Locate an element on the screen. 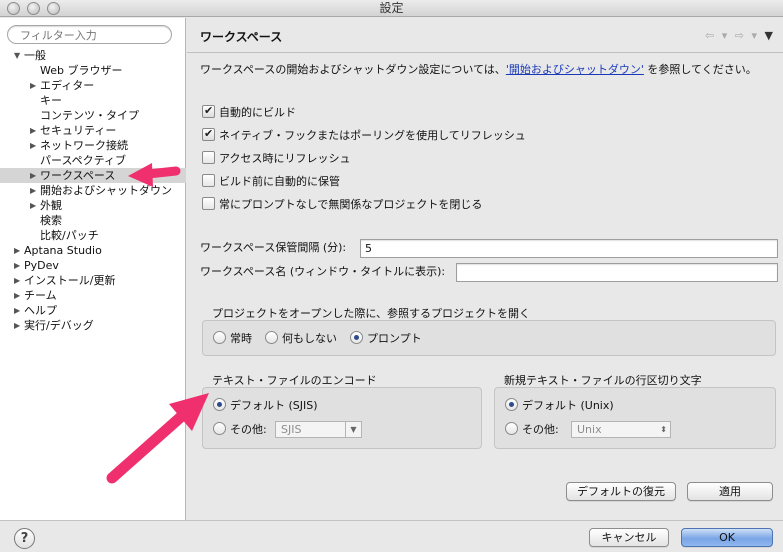 This screenshot has width=783, height=552. encoding-default-radio: デフォルト (SJIS) is located at coordinates (265, 406).